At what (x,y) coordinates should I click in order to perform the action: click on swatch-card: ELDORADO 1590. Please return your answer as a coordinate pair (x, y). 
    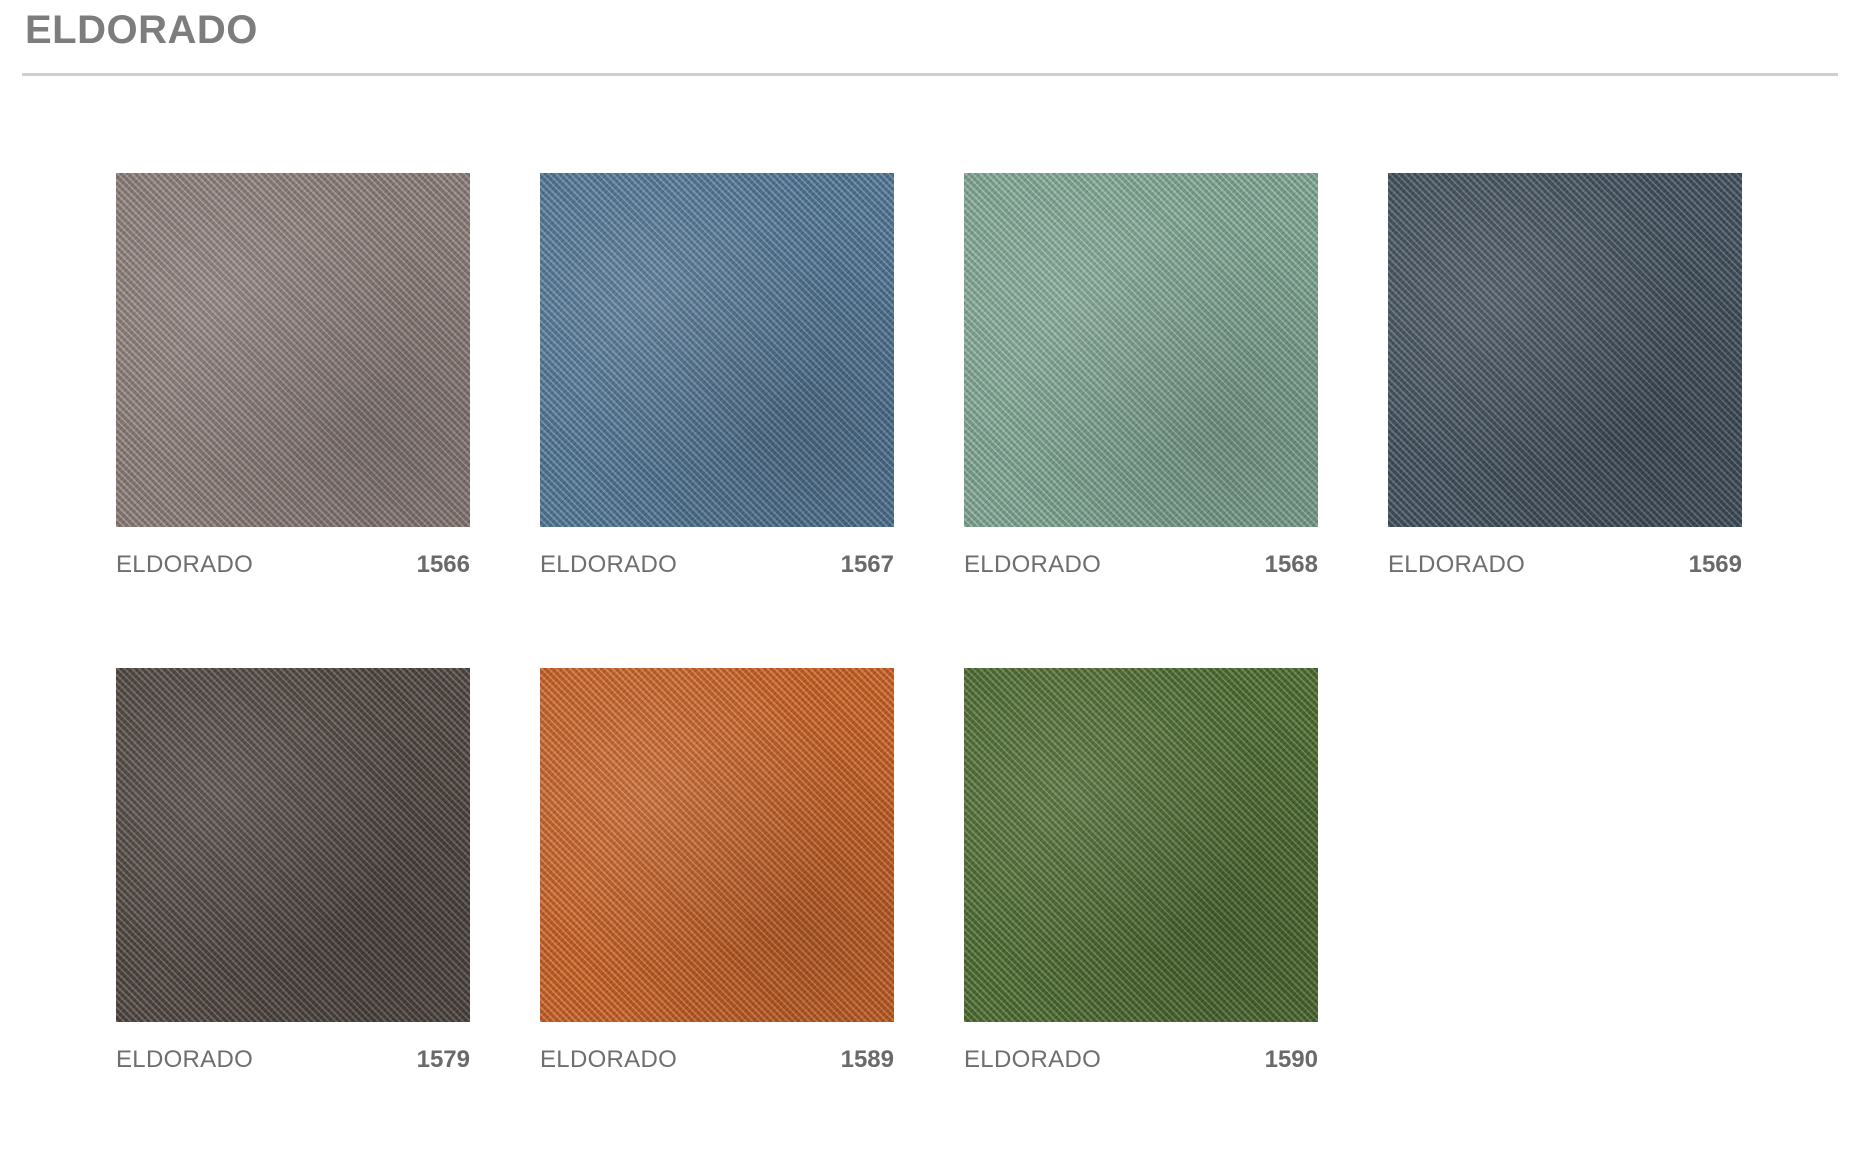
    Looking at the image, I should click on (1141, 915).